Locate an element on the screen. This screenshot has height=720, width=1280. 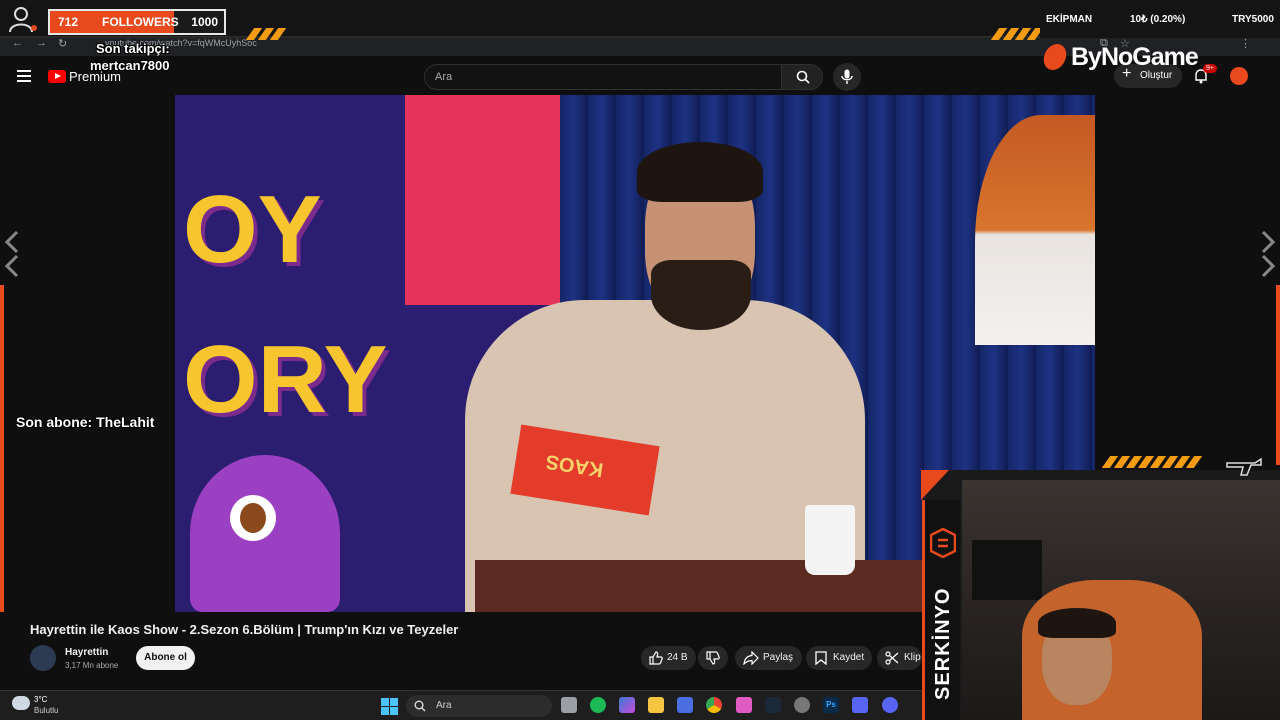
save-button: Kaydet is located at coordinates (839, 658).